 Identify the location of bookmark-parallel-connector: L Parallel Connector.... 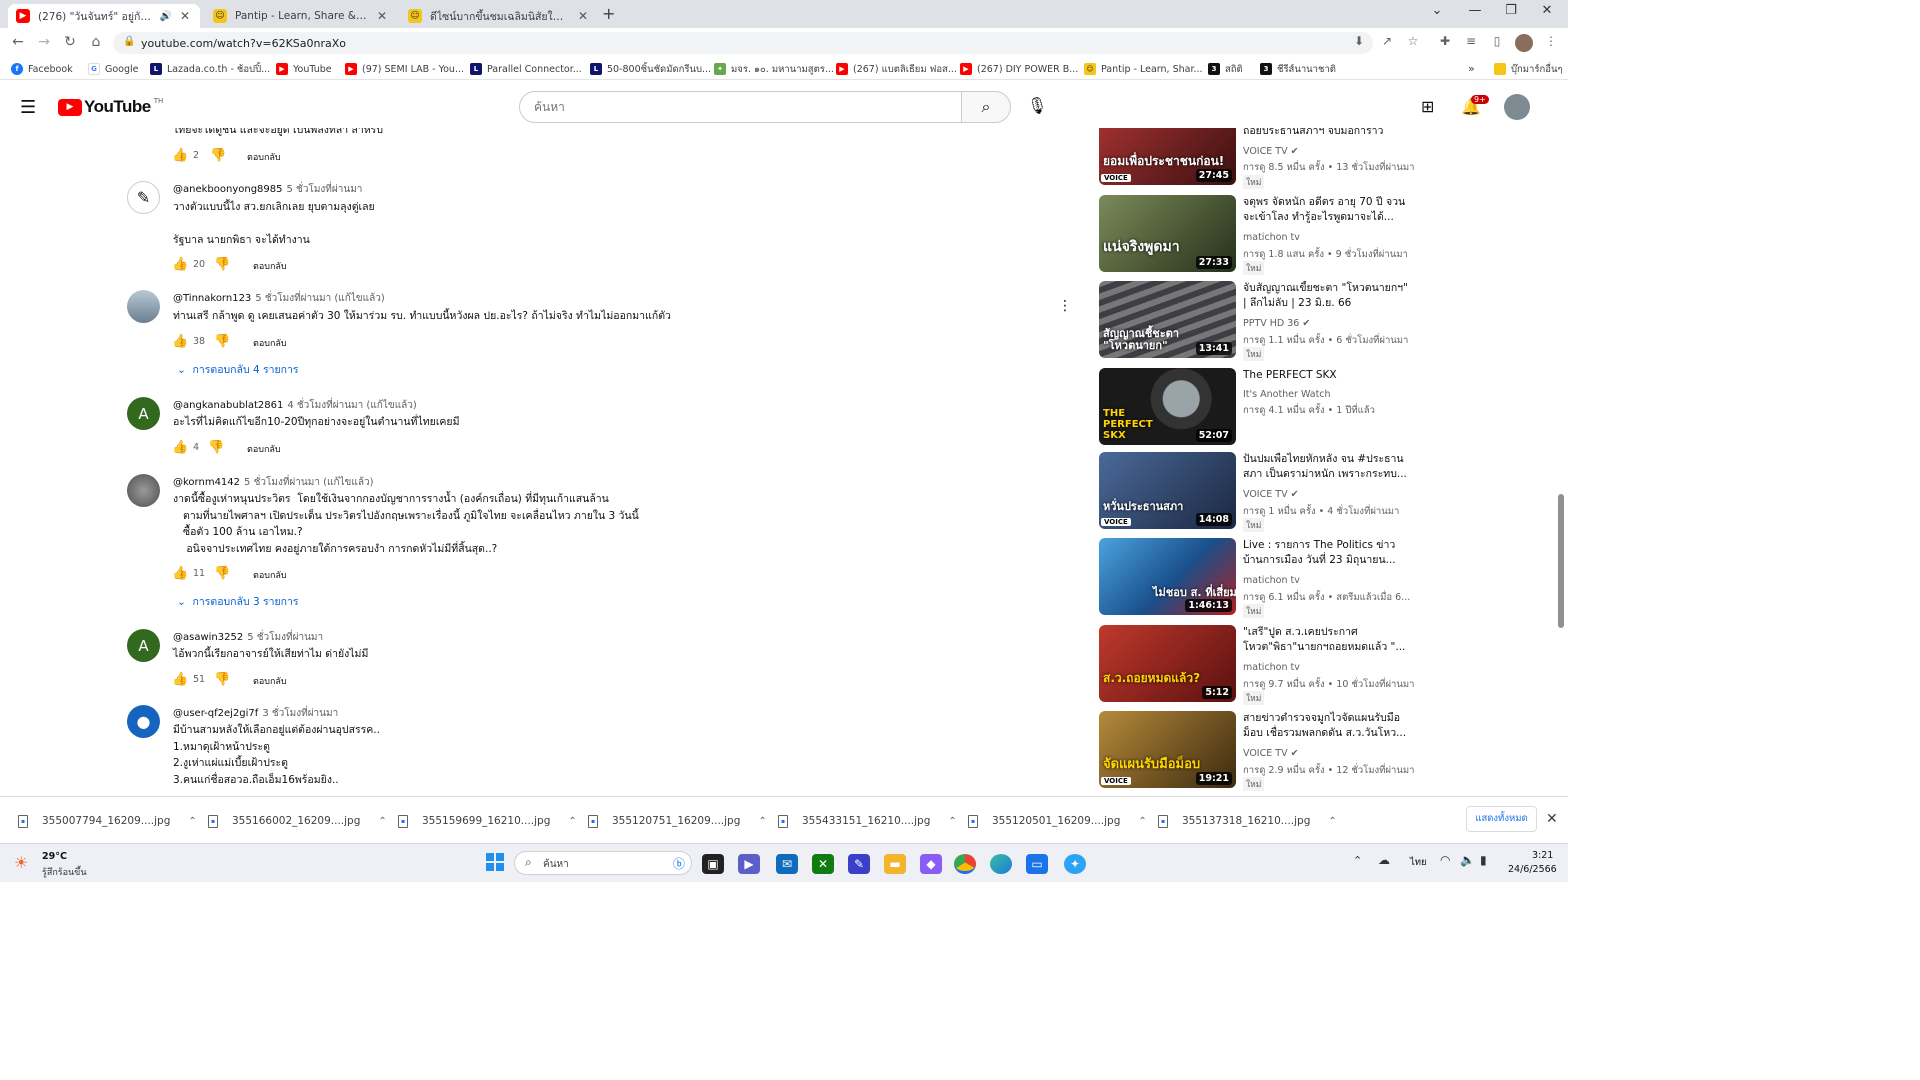
(526, 69).